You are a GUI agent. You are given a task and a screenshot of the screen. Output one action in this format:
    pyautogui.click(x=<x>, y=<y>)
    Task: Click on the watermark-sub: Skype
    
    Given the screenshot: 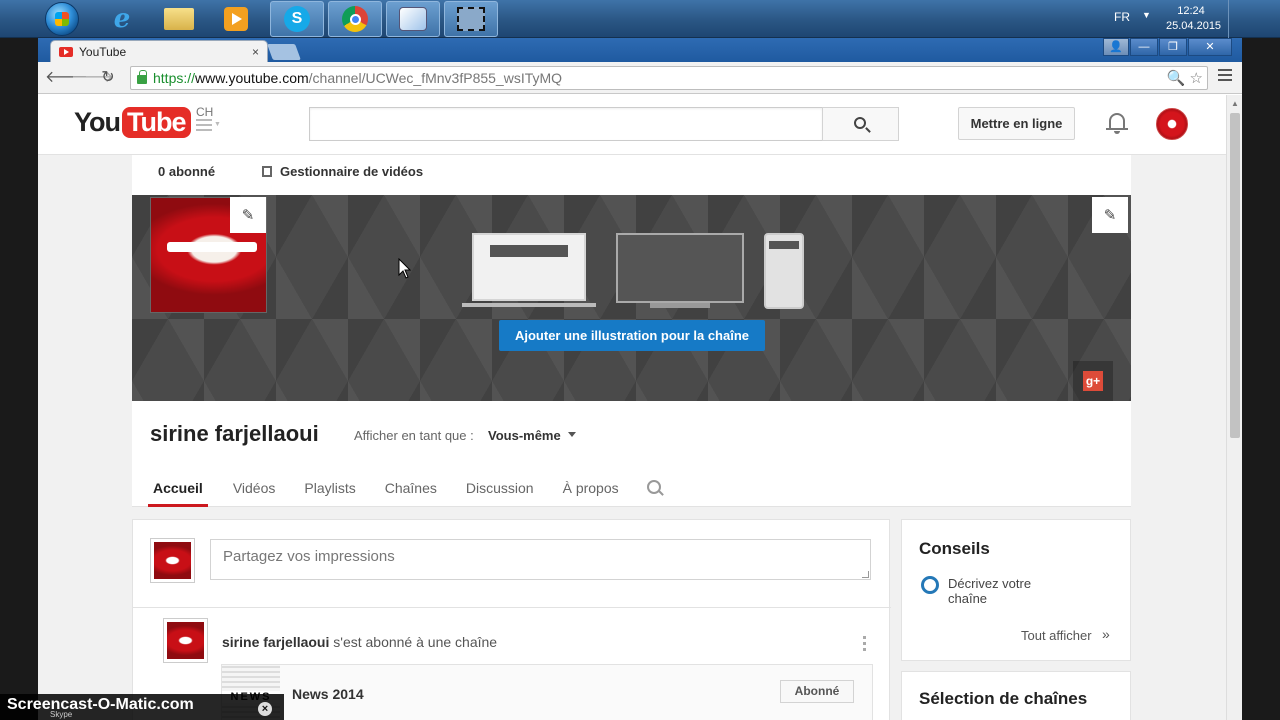 What is the action you would take?
    pyautogui.click(x=61, y=714)
    